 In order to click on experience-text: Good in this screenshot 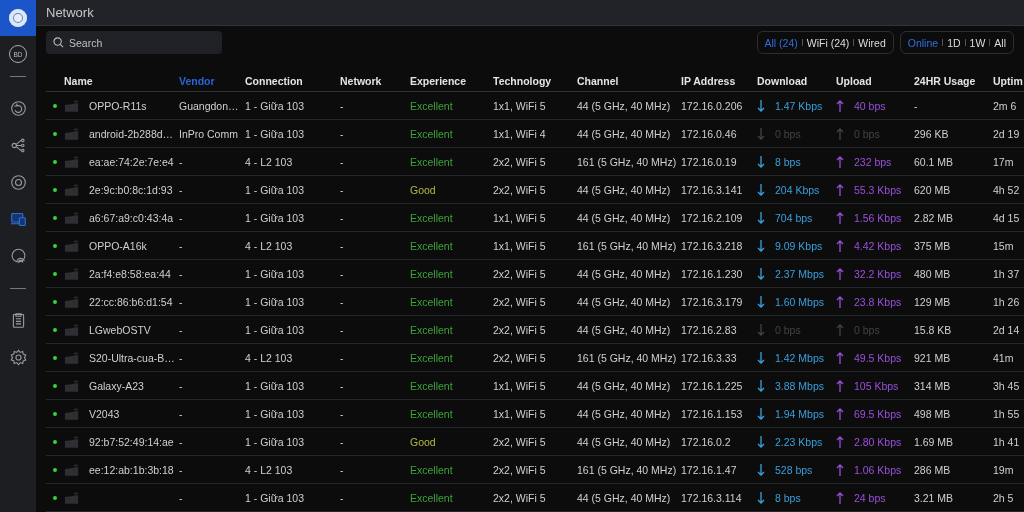, I will do `click(423, 441)`.